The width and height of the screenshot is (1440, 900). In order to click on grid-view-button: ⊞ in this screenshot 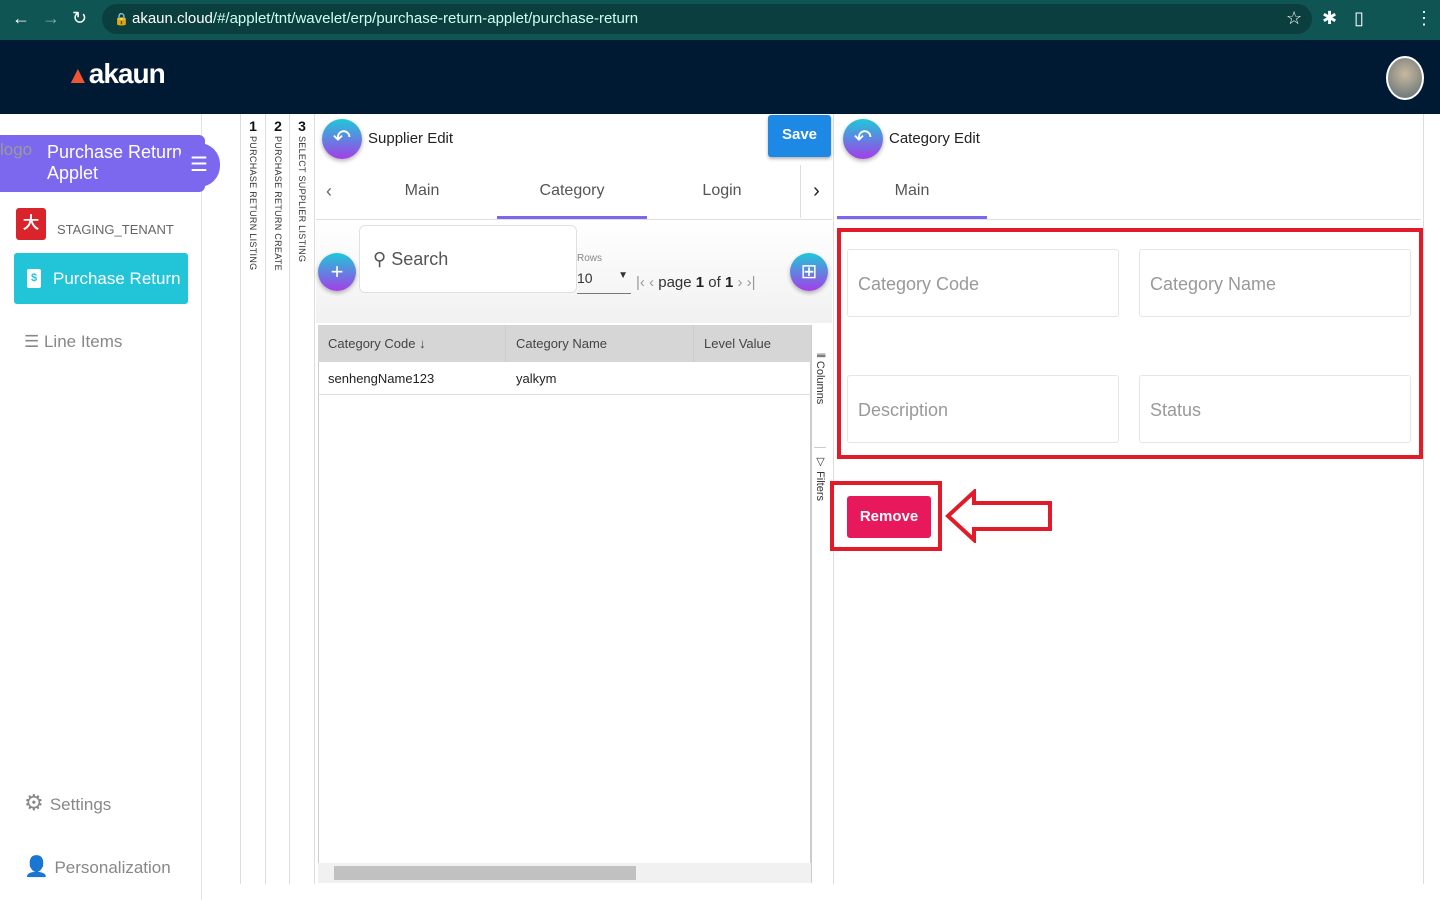, I will do `click(809, 272)`.